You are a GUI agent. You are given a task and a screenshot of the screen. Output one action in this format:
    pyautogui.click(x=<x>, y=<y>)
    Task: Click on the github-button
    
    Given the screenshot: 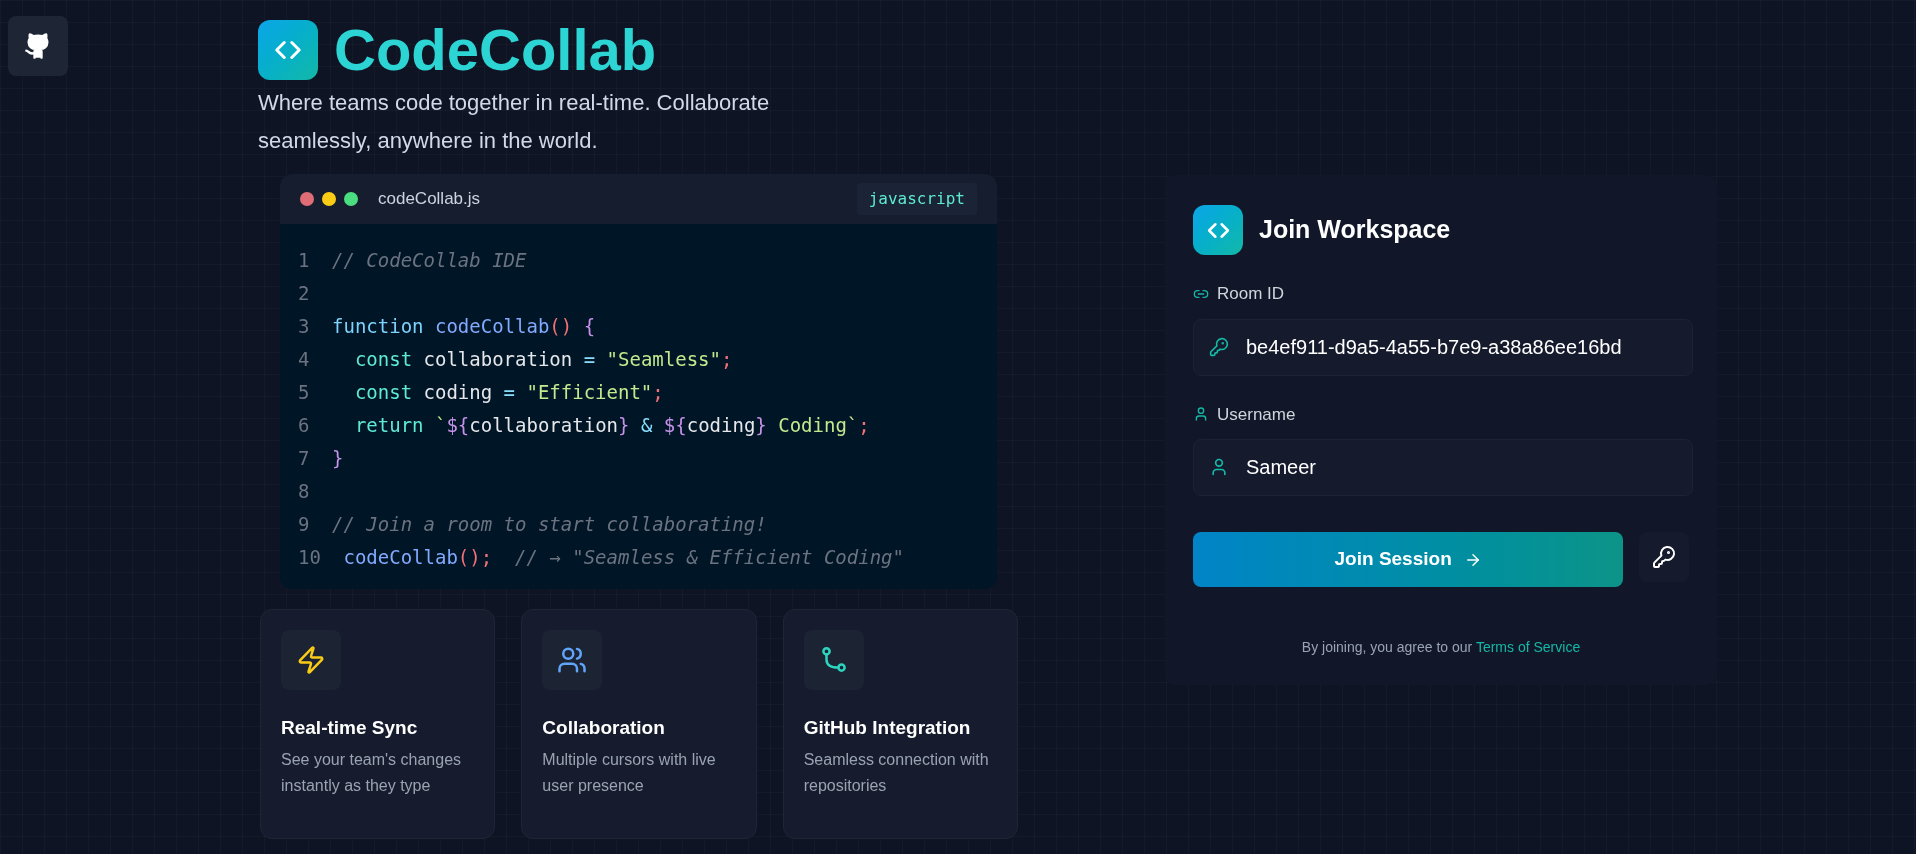 What is the action you would take?
    pyautogui.click(x=38, y=46)
    